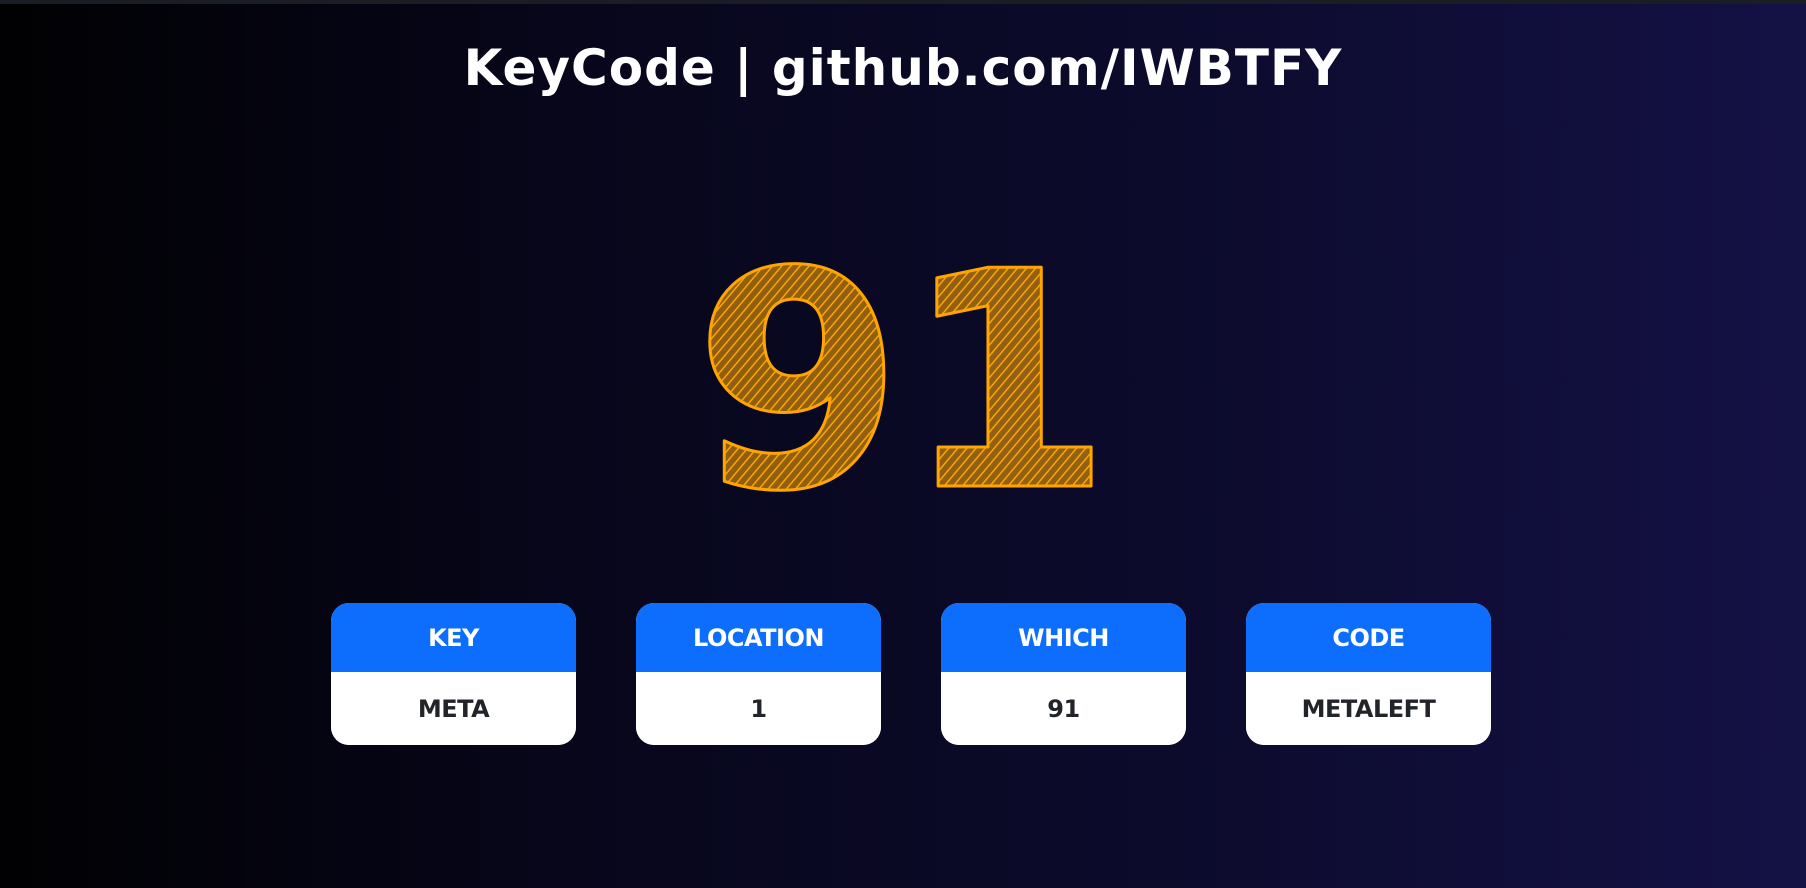  I want to click on code-card: CODE METALEFT, so click(1368, 674).